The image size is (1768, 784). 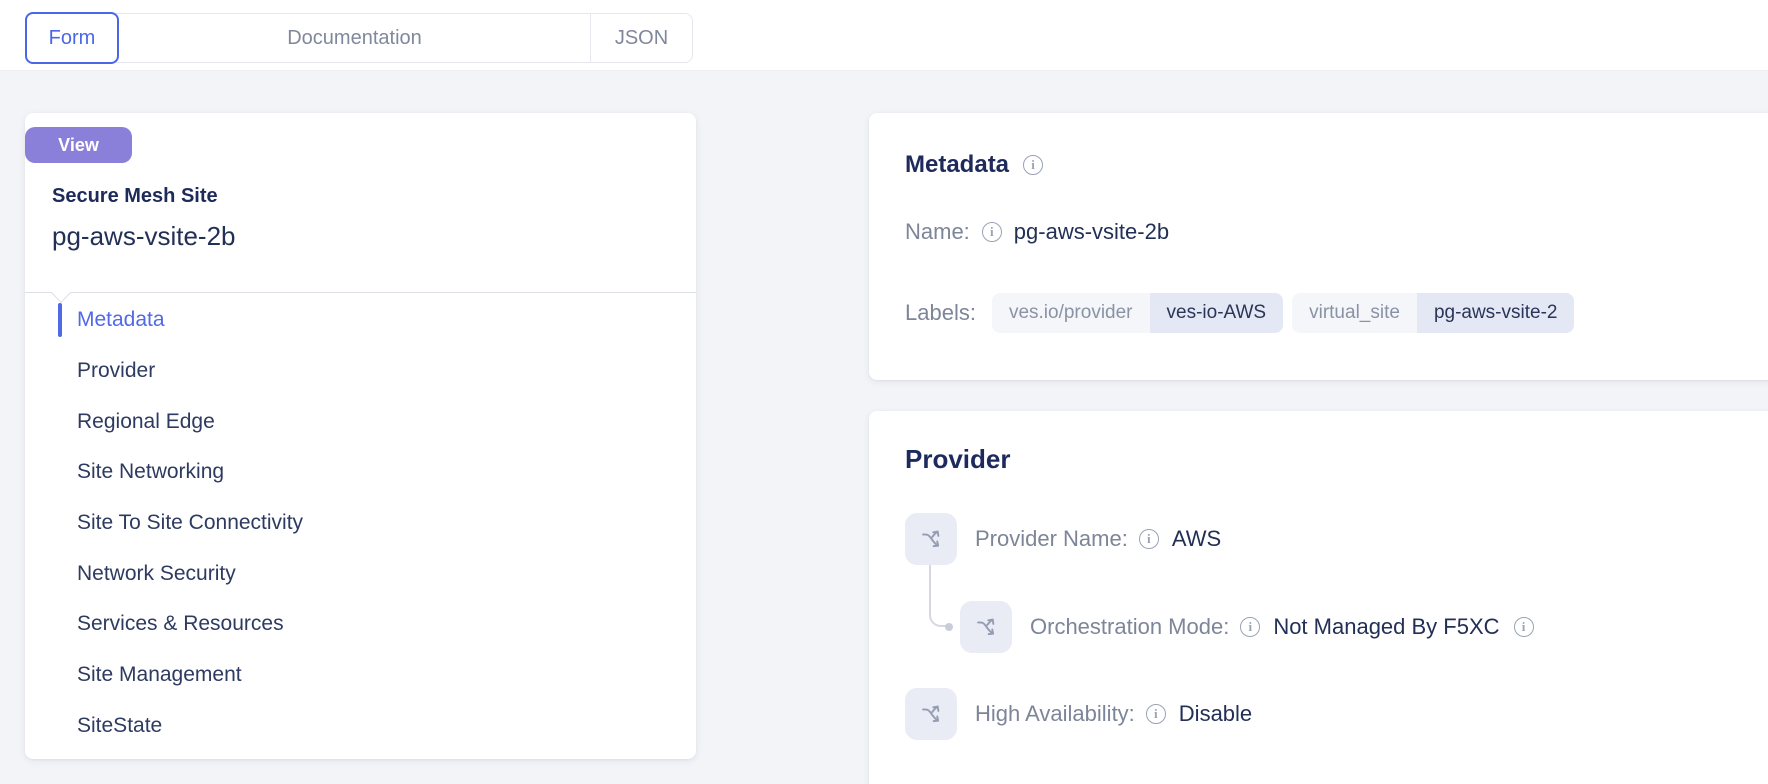 I want to click on provider-section-title: Provider, so click(x=958, y=459).